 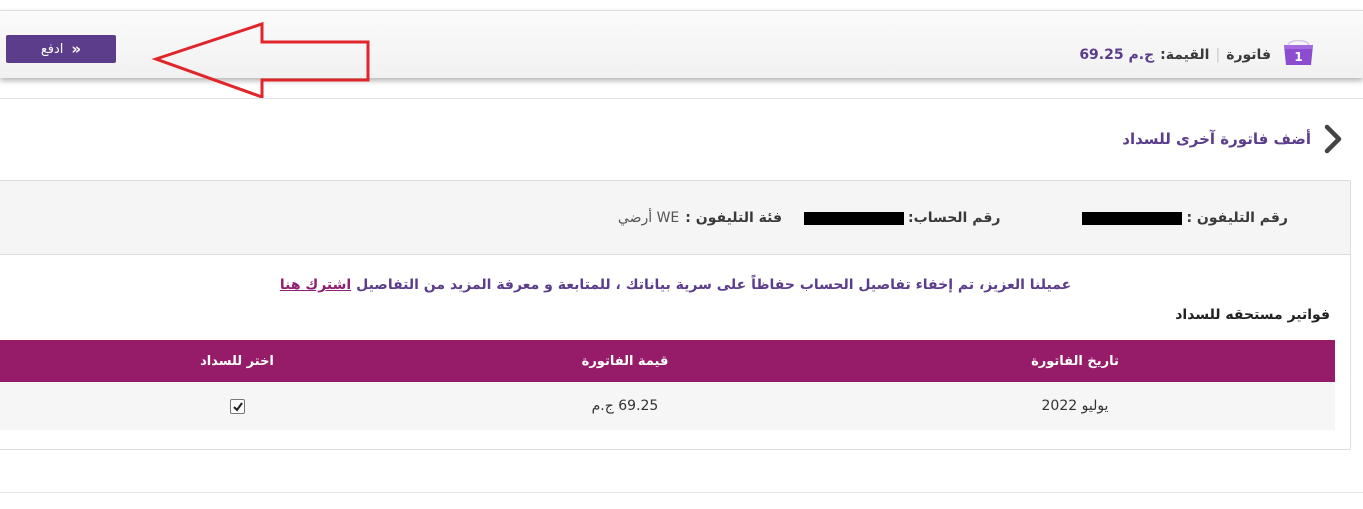 I want to click on table-row: يوليو 2022 69.25 ج.م, so click(x=667, y=406).